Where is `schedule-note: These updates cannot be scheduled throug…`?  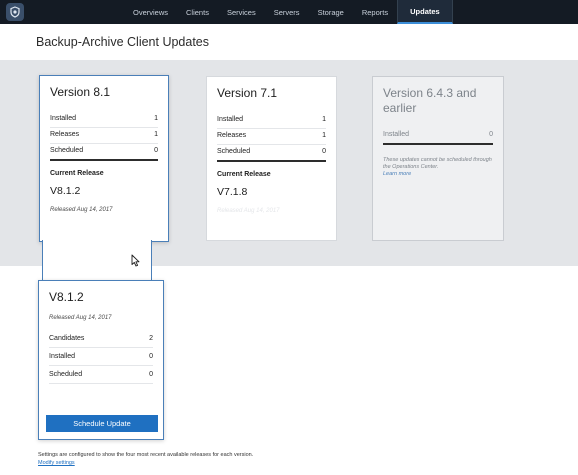 schedule-note: These updates cannot be scheduled throug… is located at coordinates (438, 167).